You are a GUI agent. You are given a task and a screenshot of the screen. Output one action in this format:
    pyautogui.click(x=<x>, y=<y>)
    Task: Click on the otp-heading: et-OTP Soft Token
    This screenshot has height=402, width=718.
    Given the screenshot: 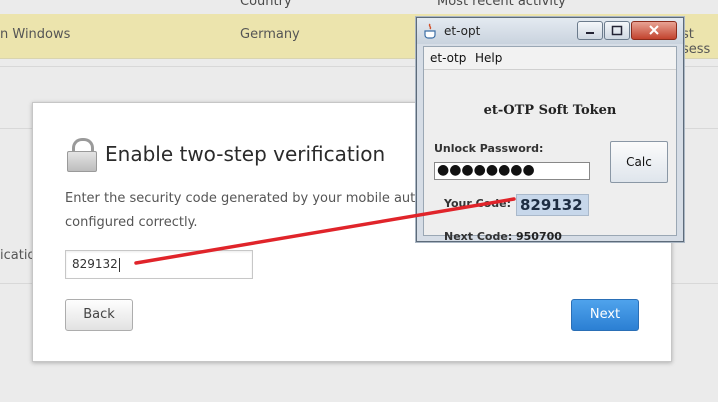 What is the action you would take?
    pyautogui.click(x=550, y=110)
    